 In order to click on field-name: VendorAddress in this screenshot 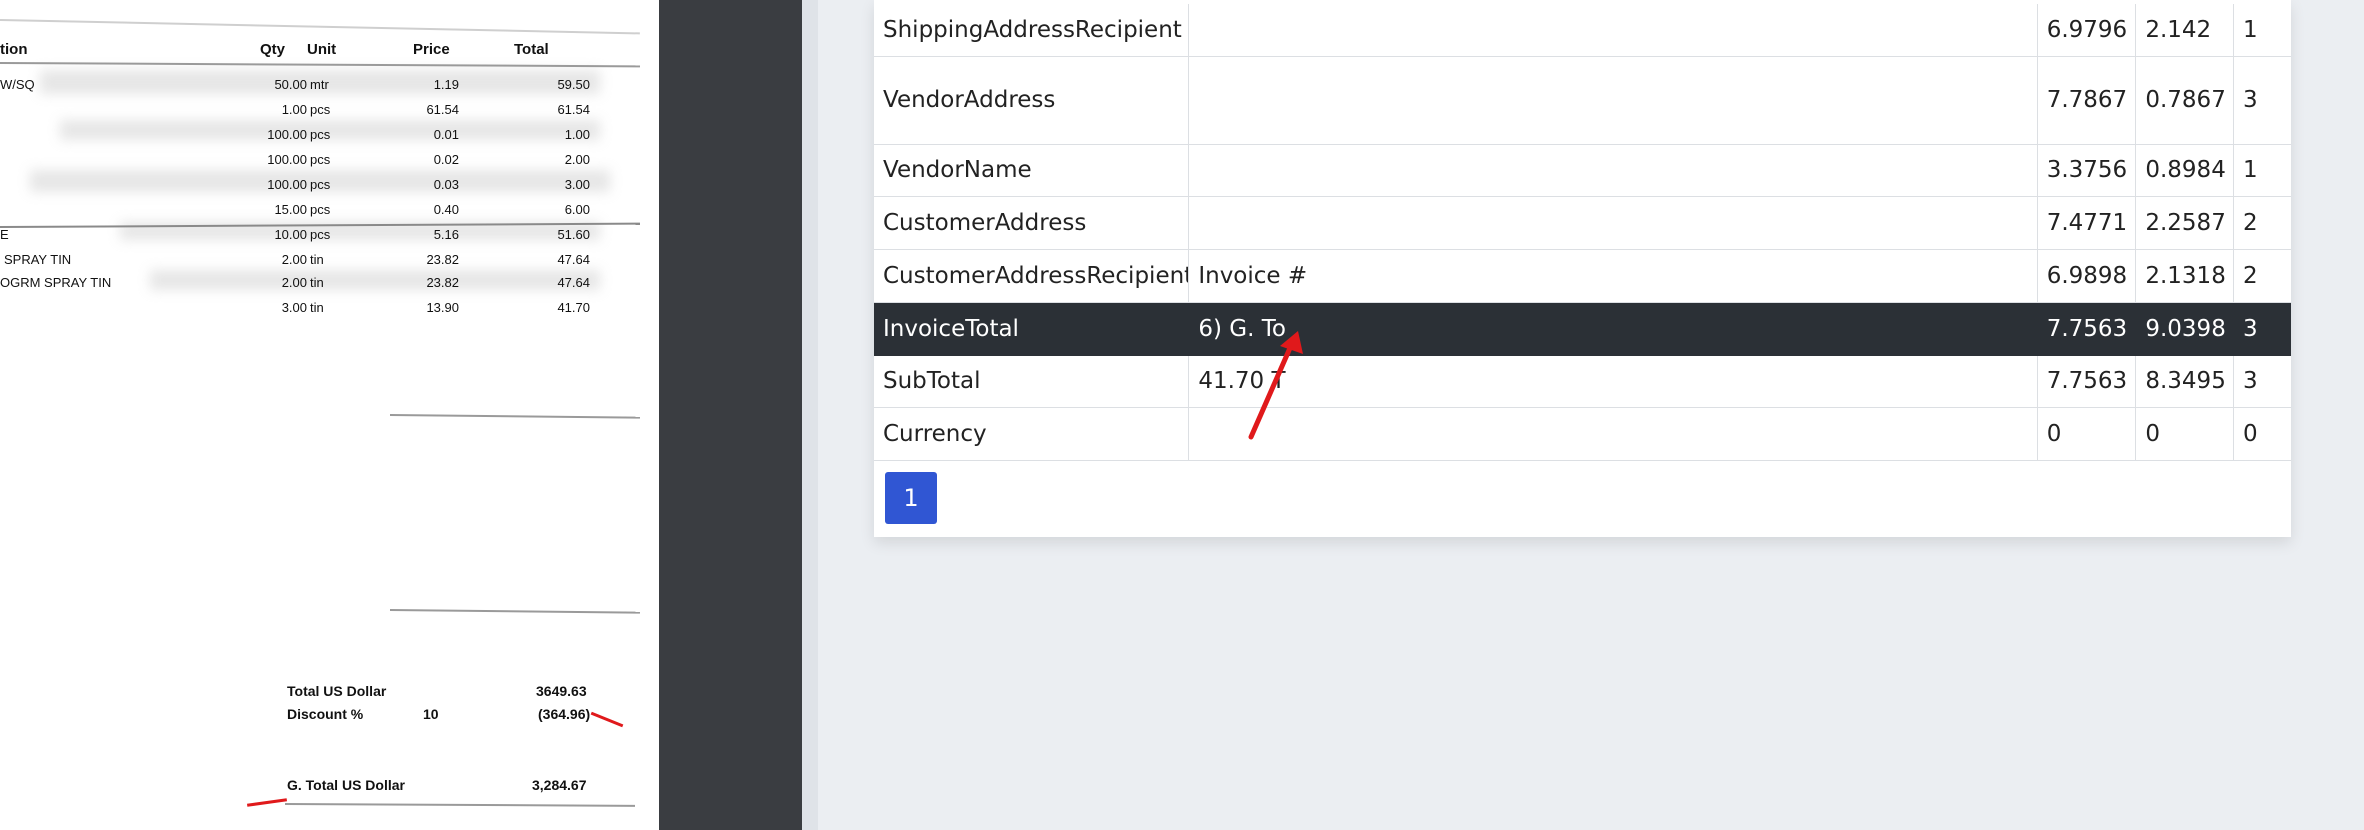, I will do `click(1032, 100)`.